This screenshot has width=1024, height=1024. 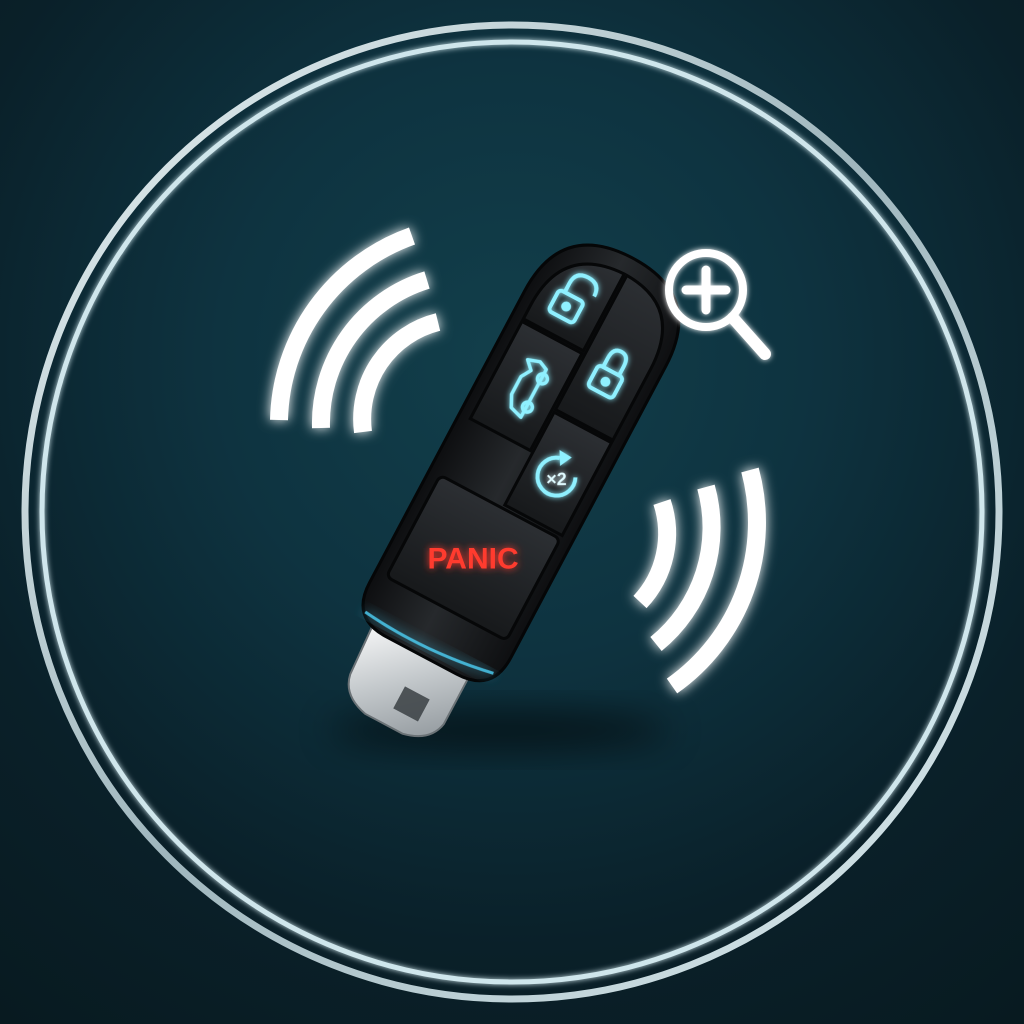 What do you see at coordinates (699, 580) in the screenshot?
I see `signal-waves-right-icon` at bounding box center [699, 580].